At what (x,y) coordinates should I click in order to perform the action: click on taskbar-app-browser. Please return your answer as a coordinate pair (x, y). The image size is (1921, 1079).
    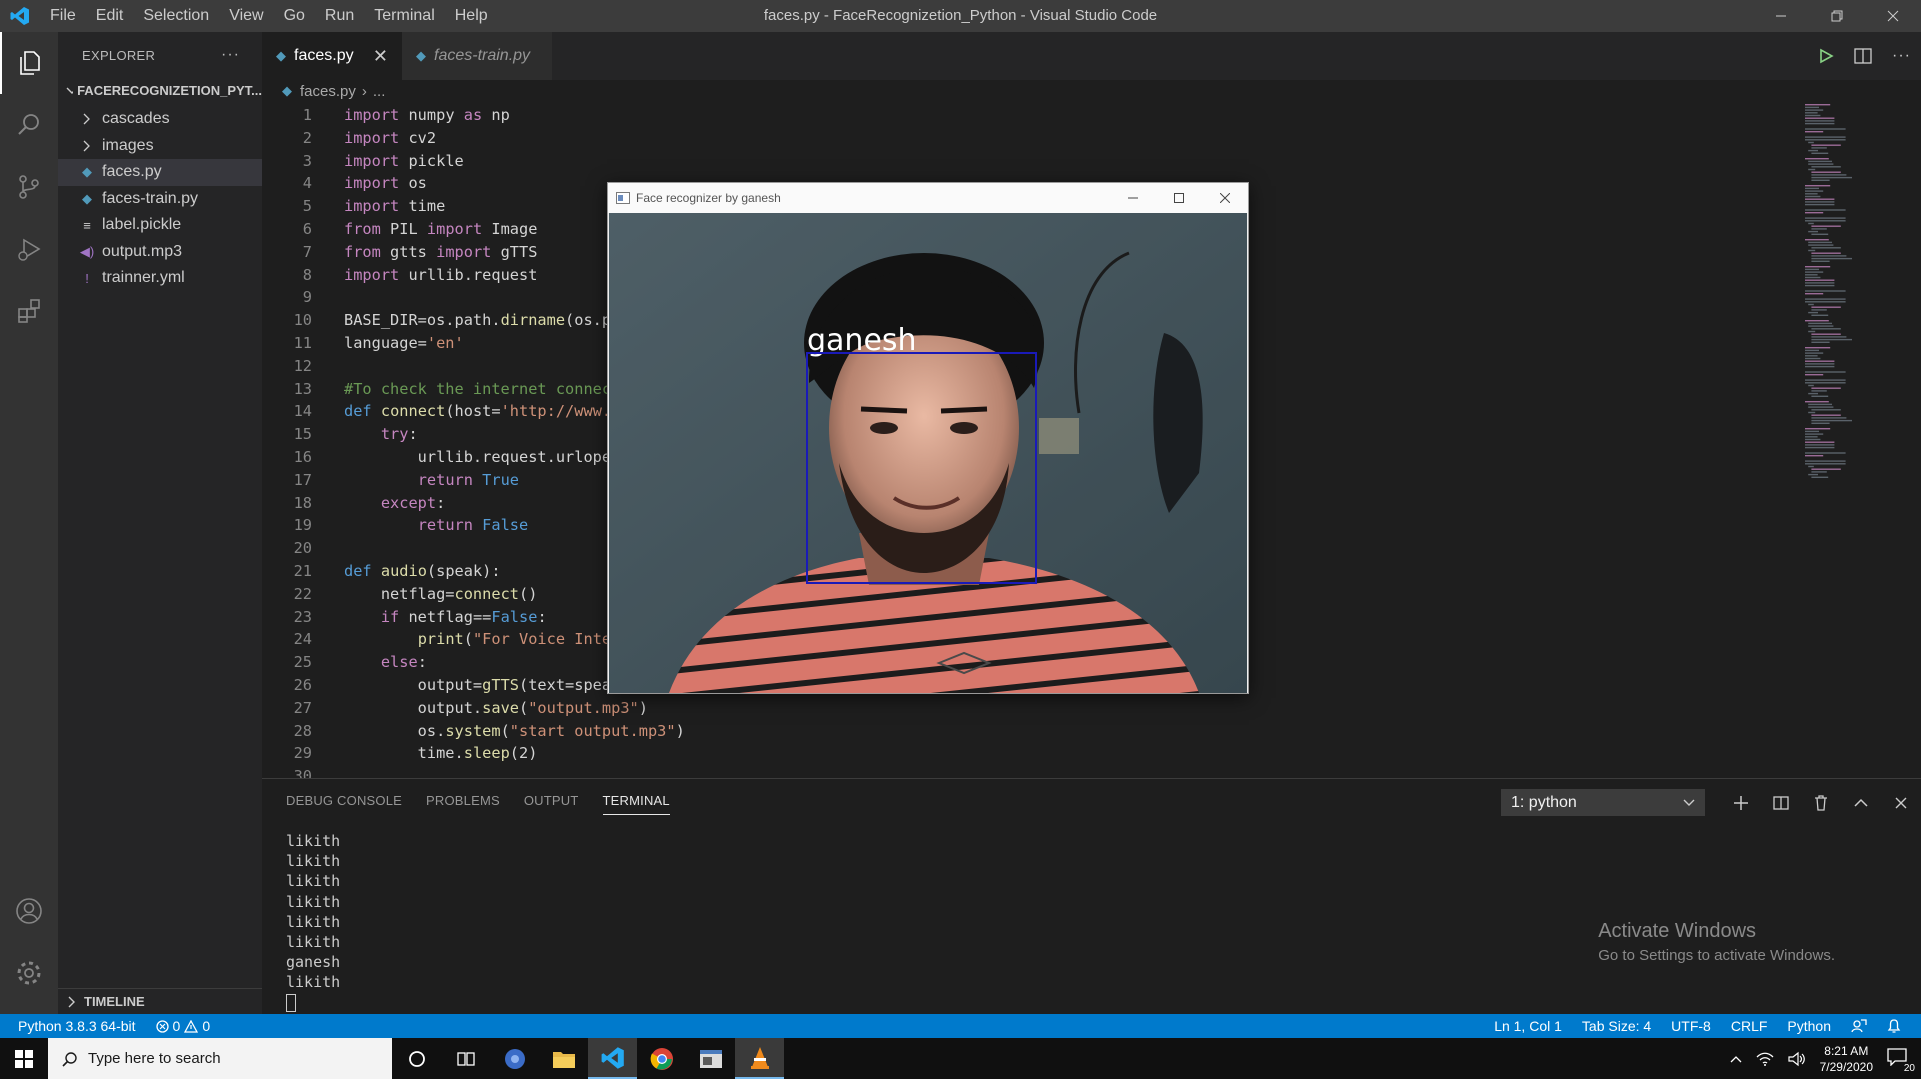
    Looking at the image, I should click on (514, 1058).